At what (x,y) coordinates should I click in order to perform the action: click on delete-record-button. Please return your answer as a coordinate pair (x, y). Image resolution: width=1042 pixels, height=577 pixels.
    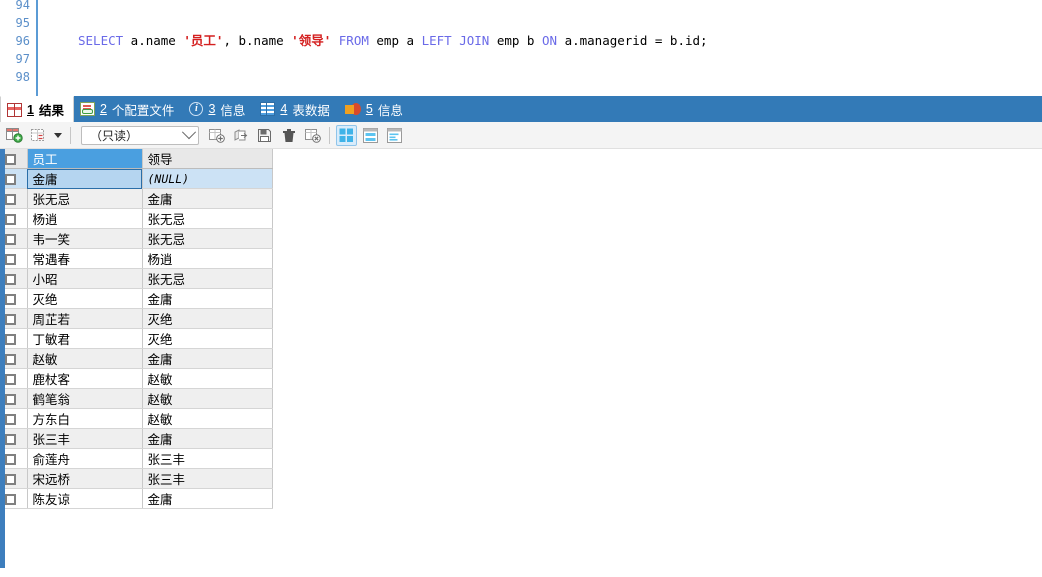
    Looking at the image, I should click on (288, 135).